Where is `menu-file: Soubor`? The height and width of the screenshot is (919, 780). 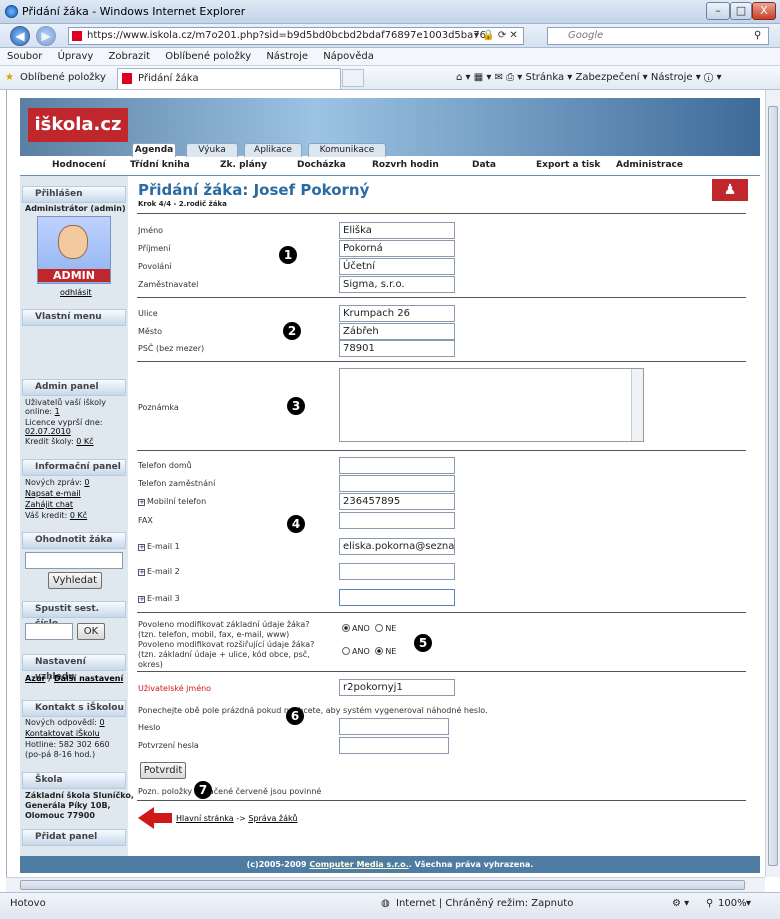 menu-file: Soubor is located at coordinates (24, 56).